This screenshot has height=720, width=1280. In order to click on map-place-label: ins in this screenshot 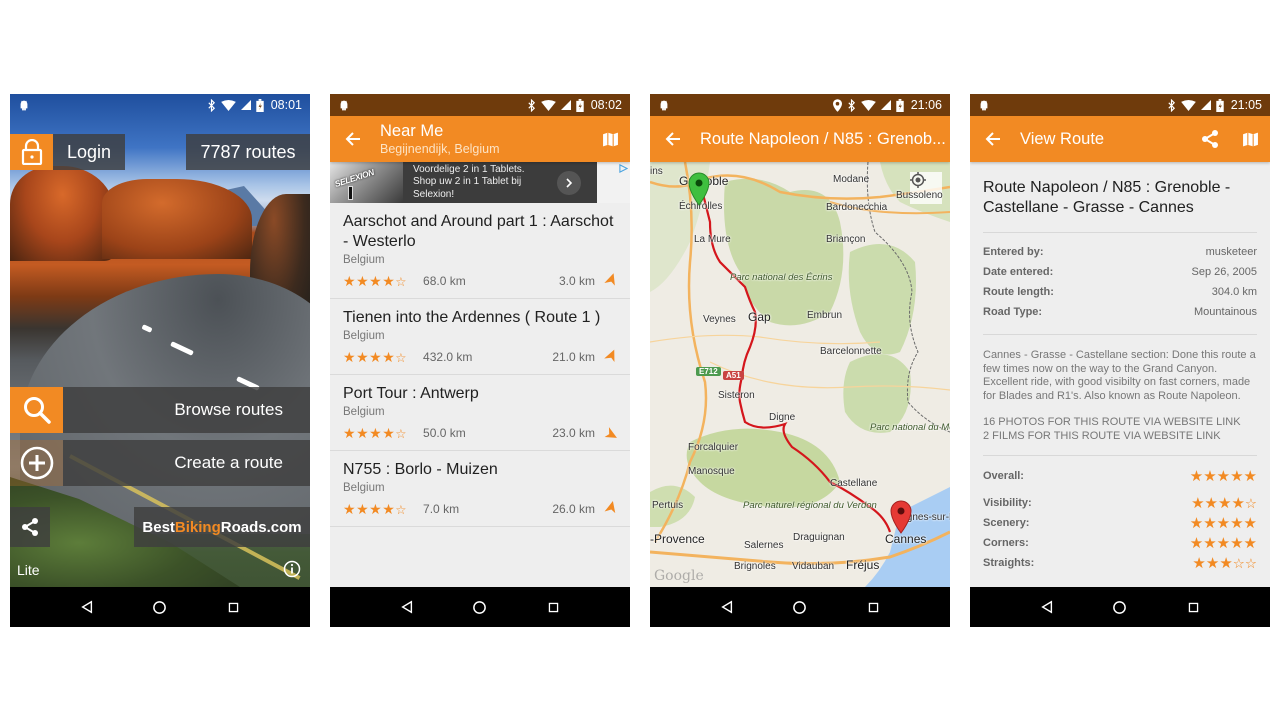, I will do `click(656, 171)`.